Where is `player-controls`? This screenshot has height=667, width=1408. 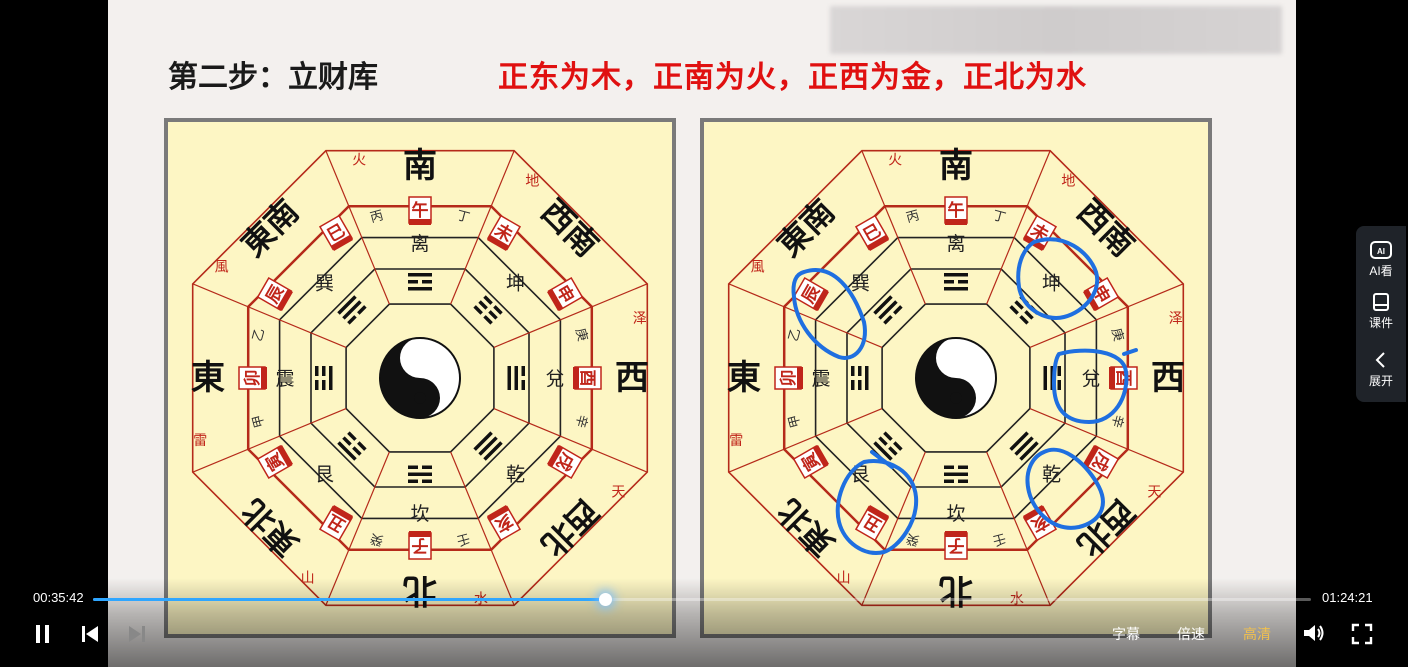
player-controls is located at coordinates (704, 622).